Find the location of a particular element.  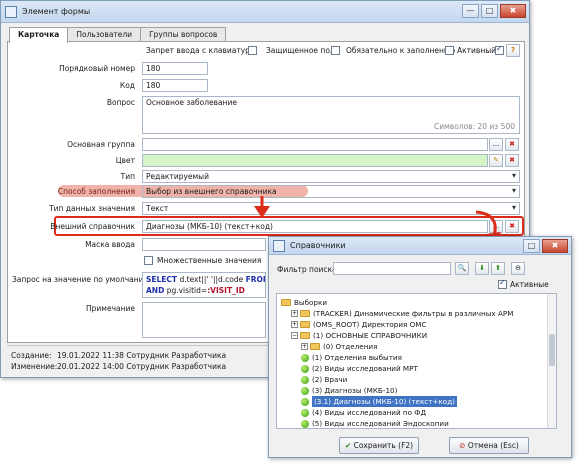

fill-method-label: Способ заполнения is located at coordinates (96, 191).